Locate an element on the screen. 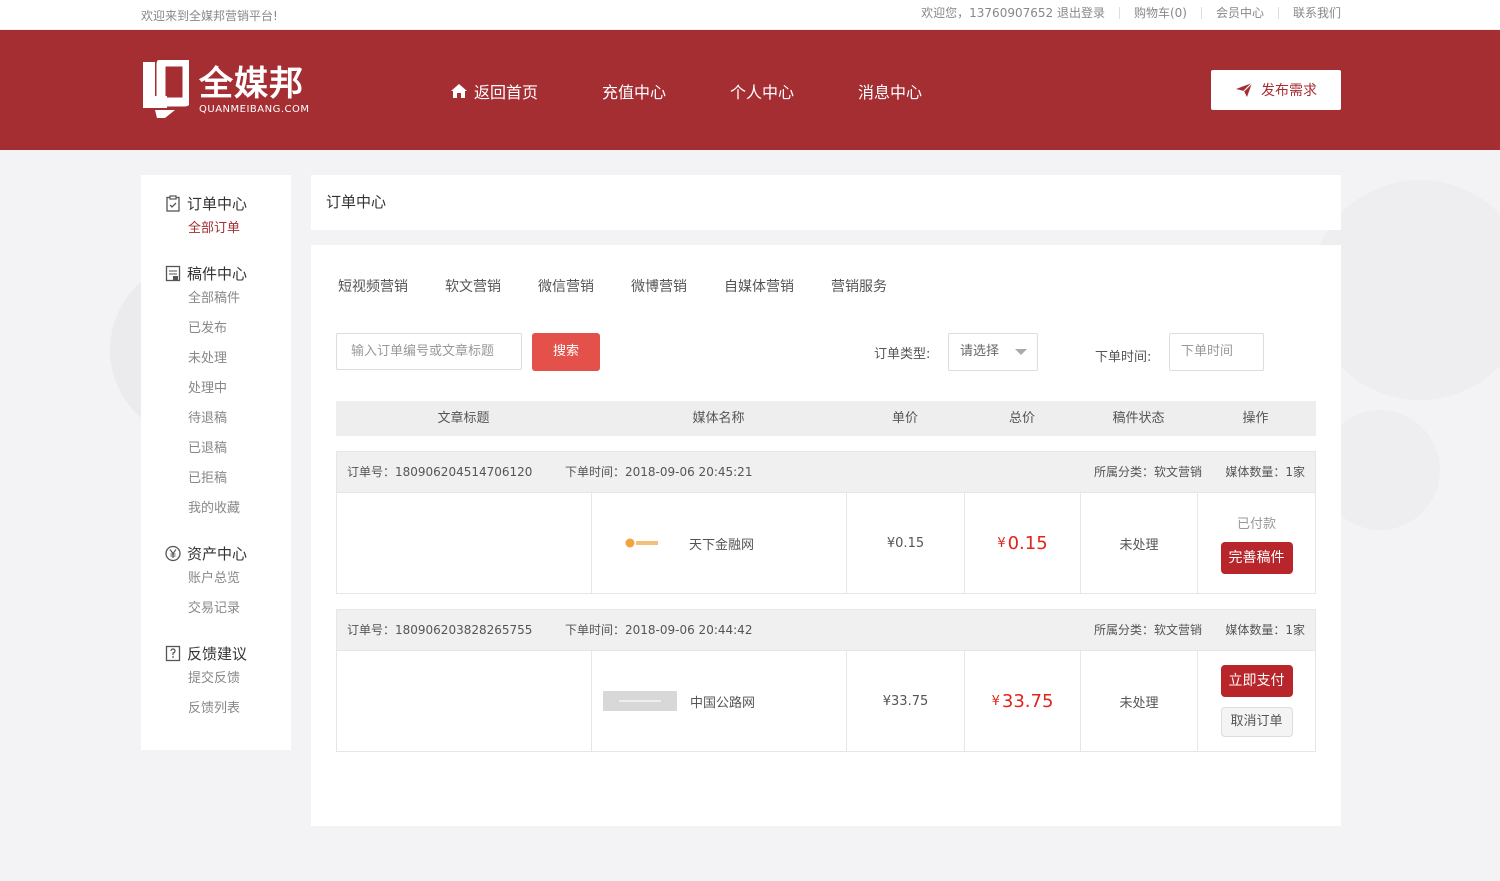 Image resolution: width=1500 pixels, height=881 pixels. sidebar-title-assets: 资产中心 is located at coordinates (217, 553).